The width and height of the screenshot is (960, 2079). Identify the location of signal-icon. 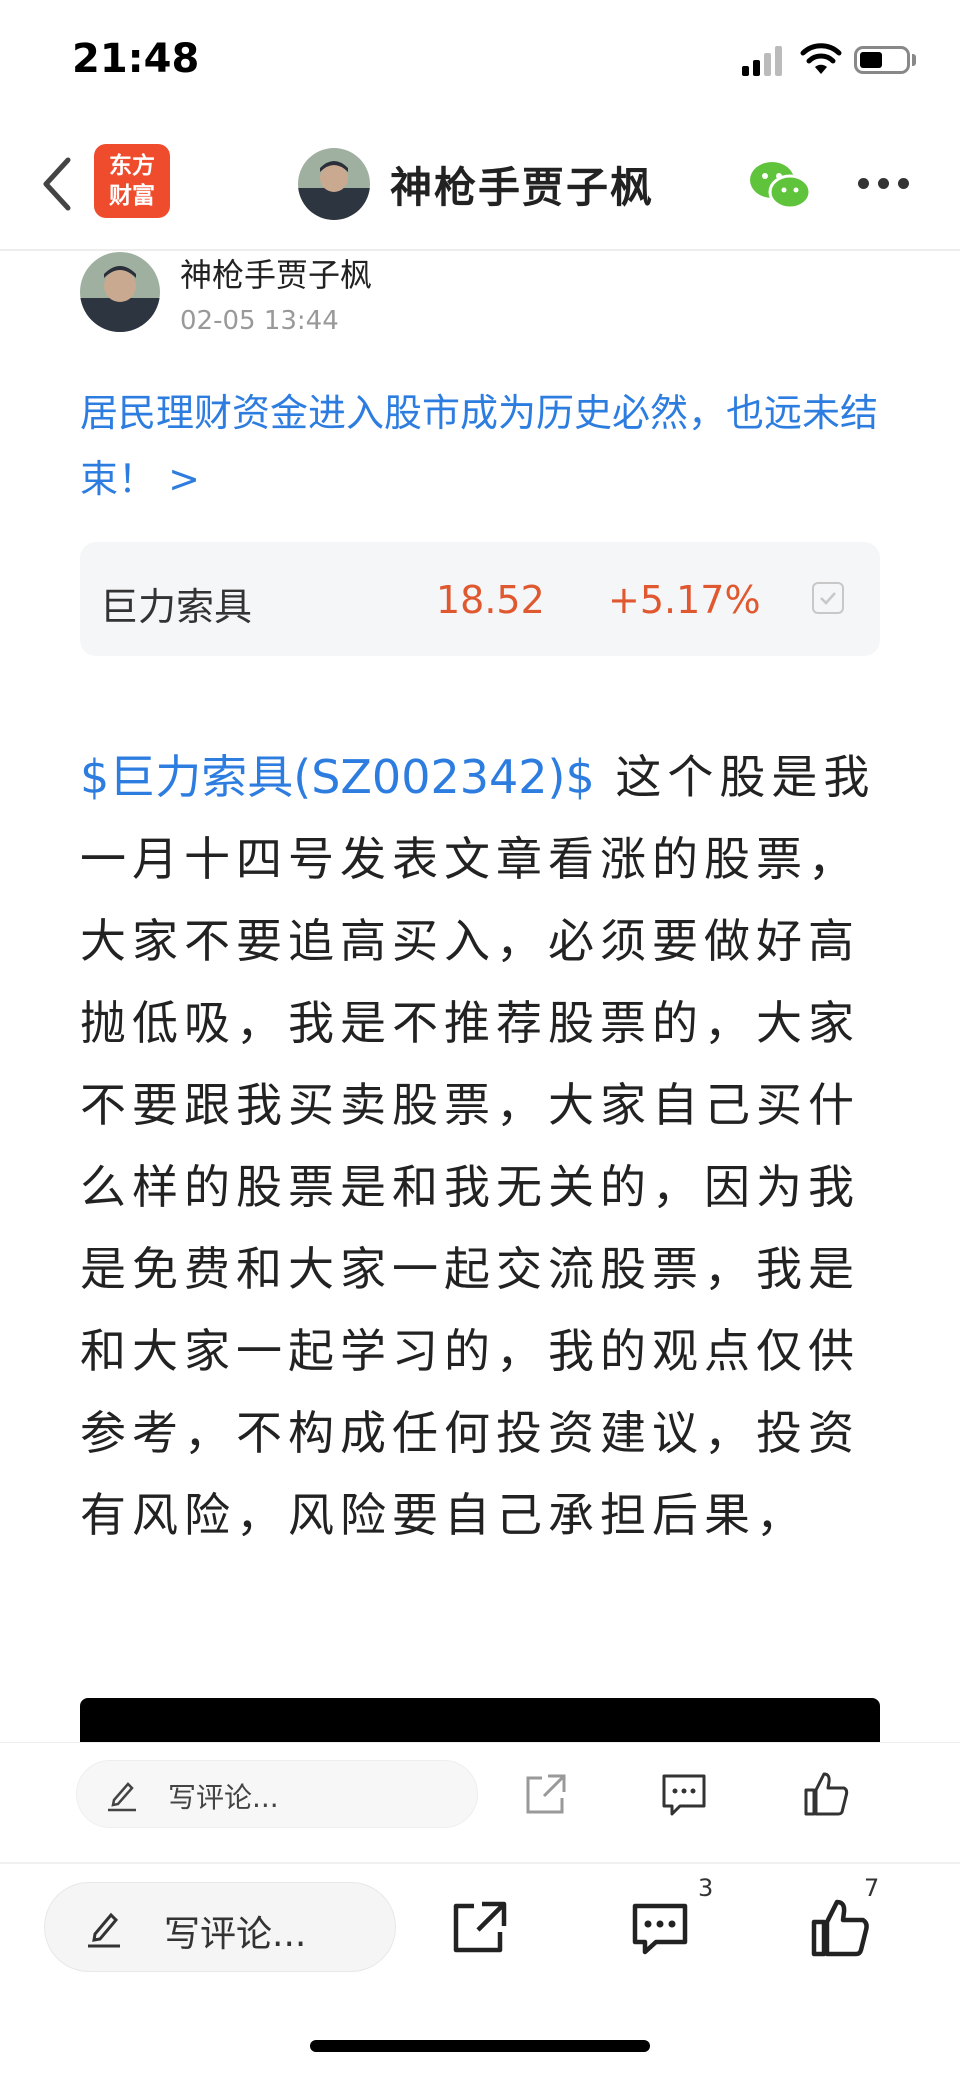
(764, 60).